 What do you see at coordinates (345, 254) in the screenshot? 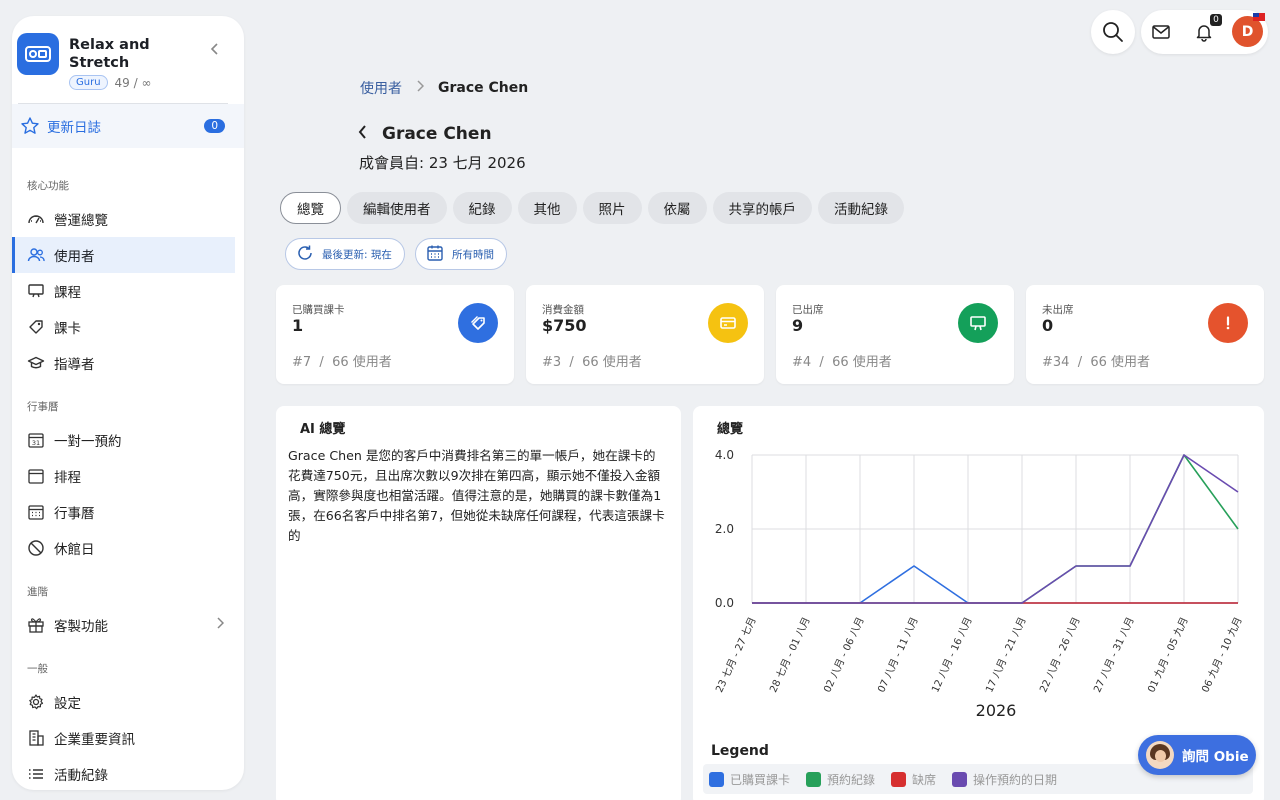
I see `last-updated-chip: 最後更新: 現在` at bounding box center [345, 254].